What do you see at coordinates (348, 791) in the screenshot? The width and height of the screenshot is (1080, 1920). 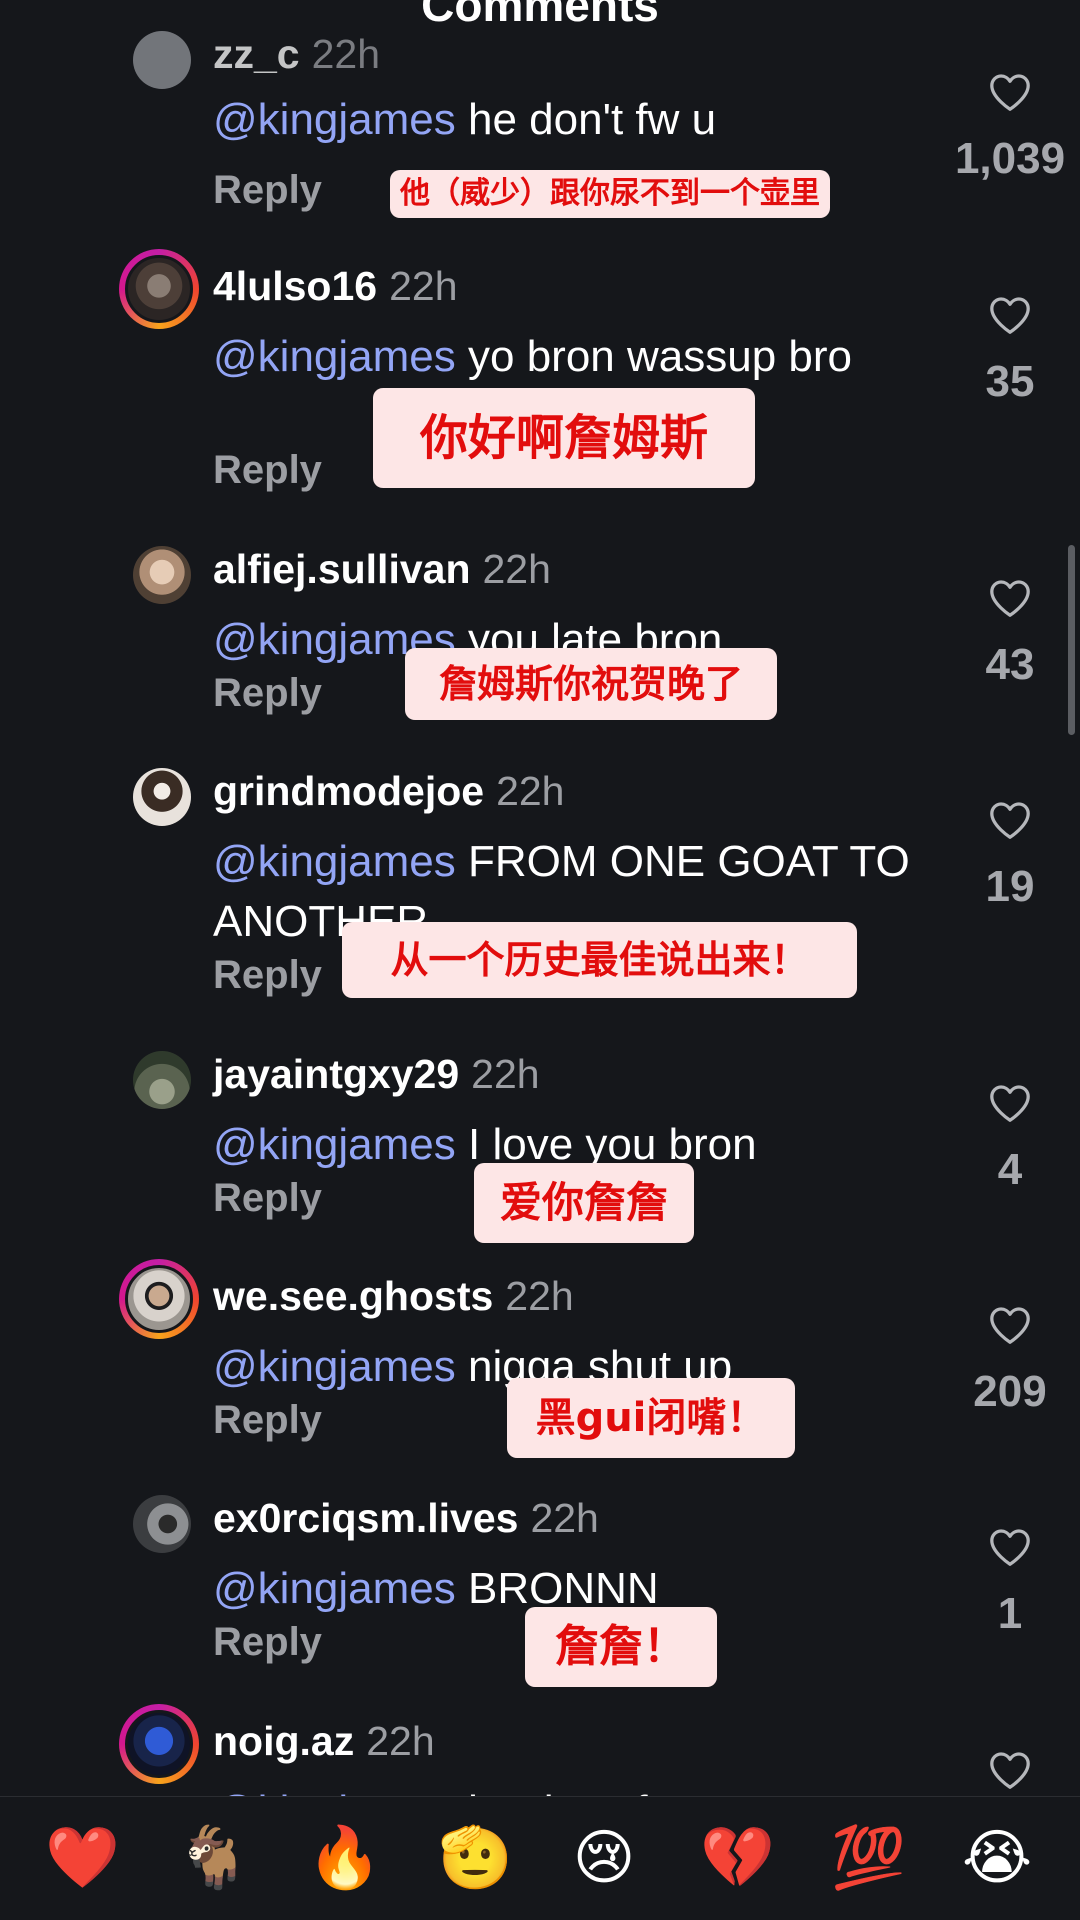 I see `username-text: grindmodejoe` at bounding box center [348, 791].